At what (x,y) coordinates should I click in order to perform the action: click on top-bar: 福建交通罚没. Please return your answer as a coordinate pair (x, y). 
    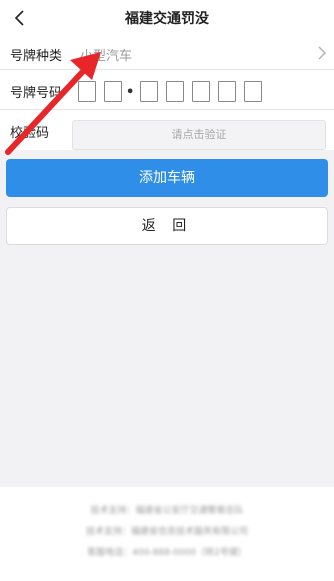
    Looking at the image, I should click on (167, 18).